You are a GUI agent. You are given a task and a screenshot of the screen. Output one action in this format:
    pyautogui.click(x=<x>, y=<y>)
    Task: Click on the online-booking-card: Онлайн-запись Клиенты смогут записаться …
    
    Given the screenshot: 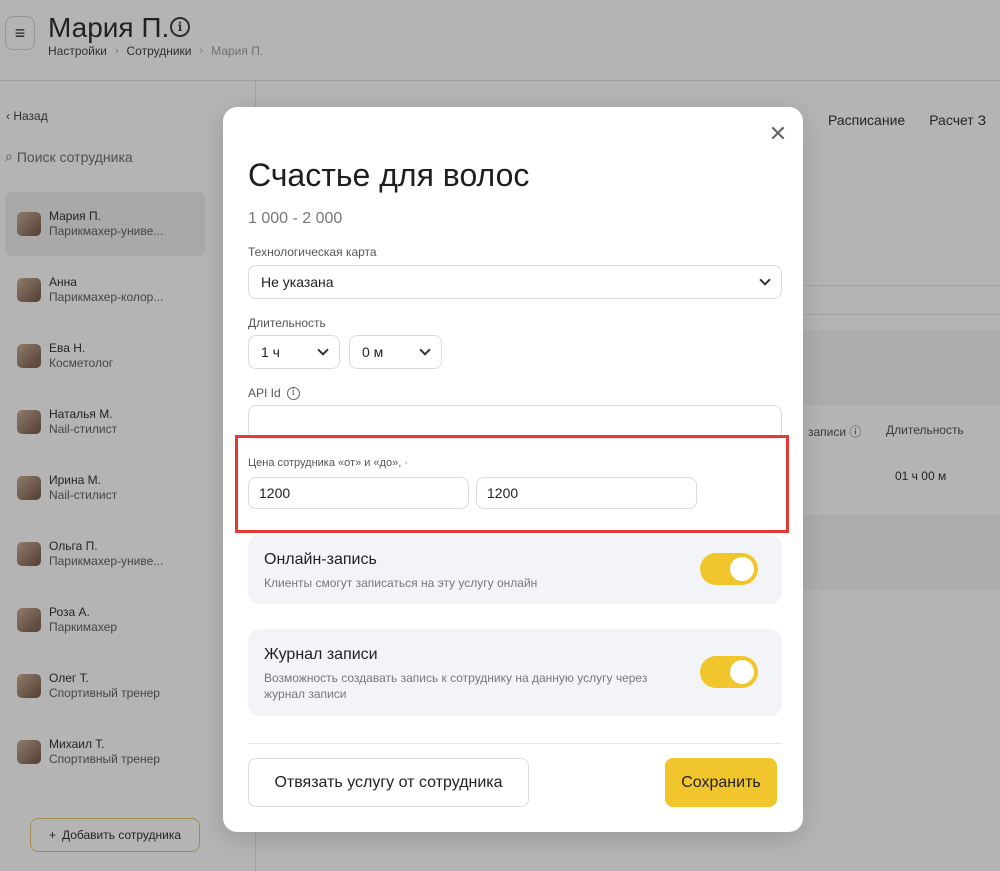 What is the action you would take?
    pyautogui.click(x=515, y=569)
    